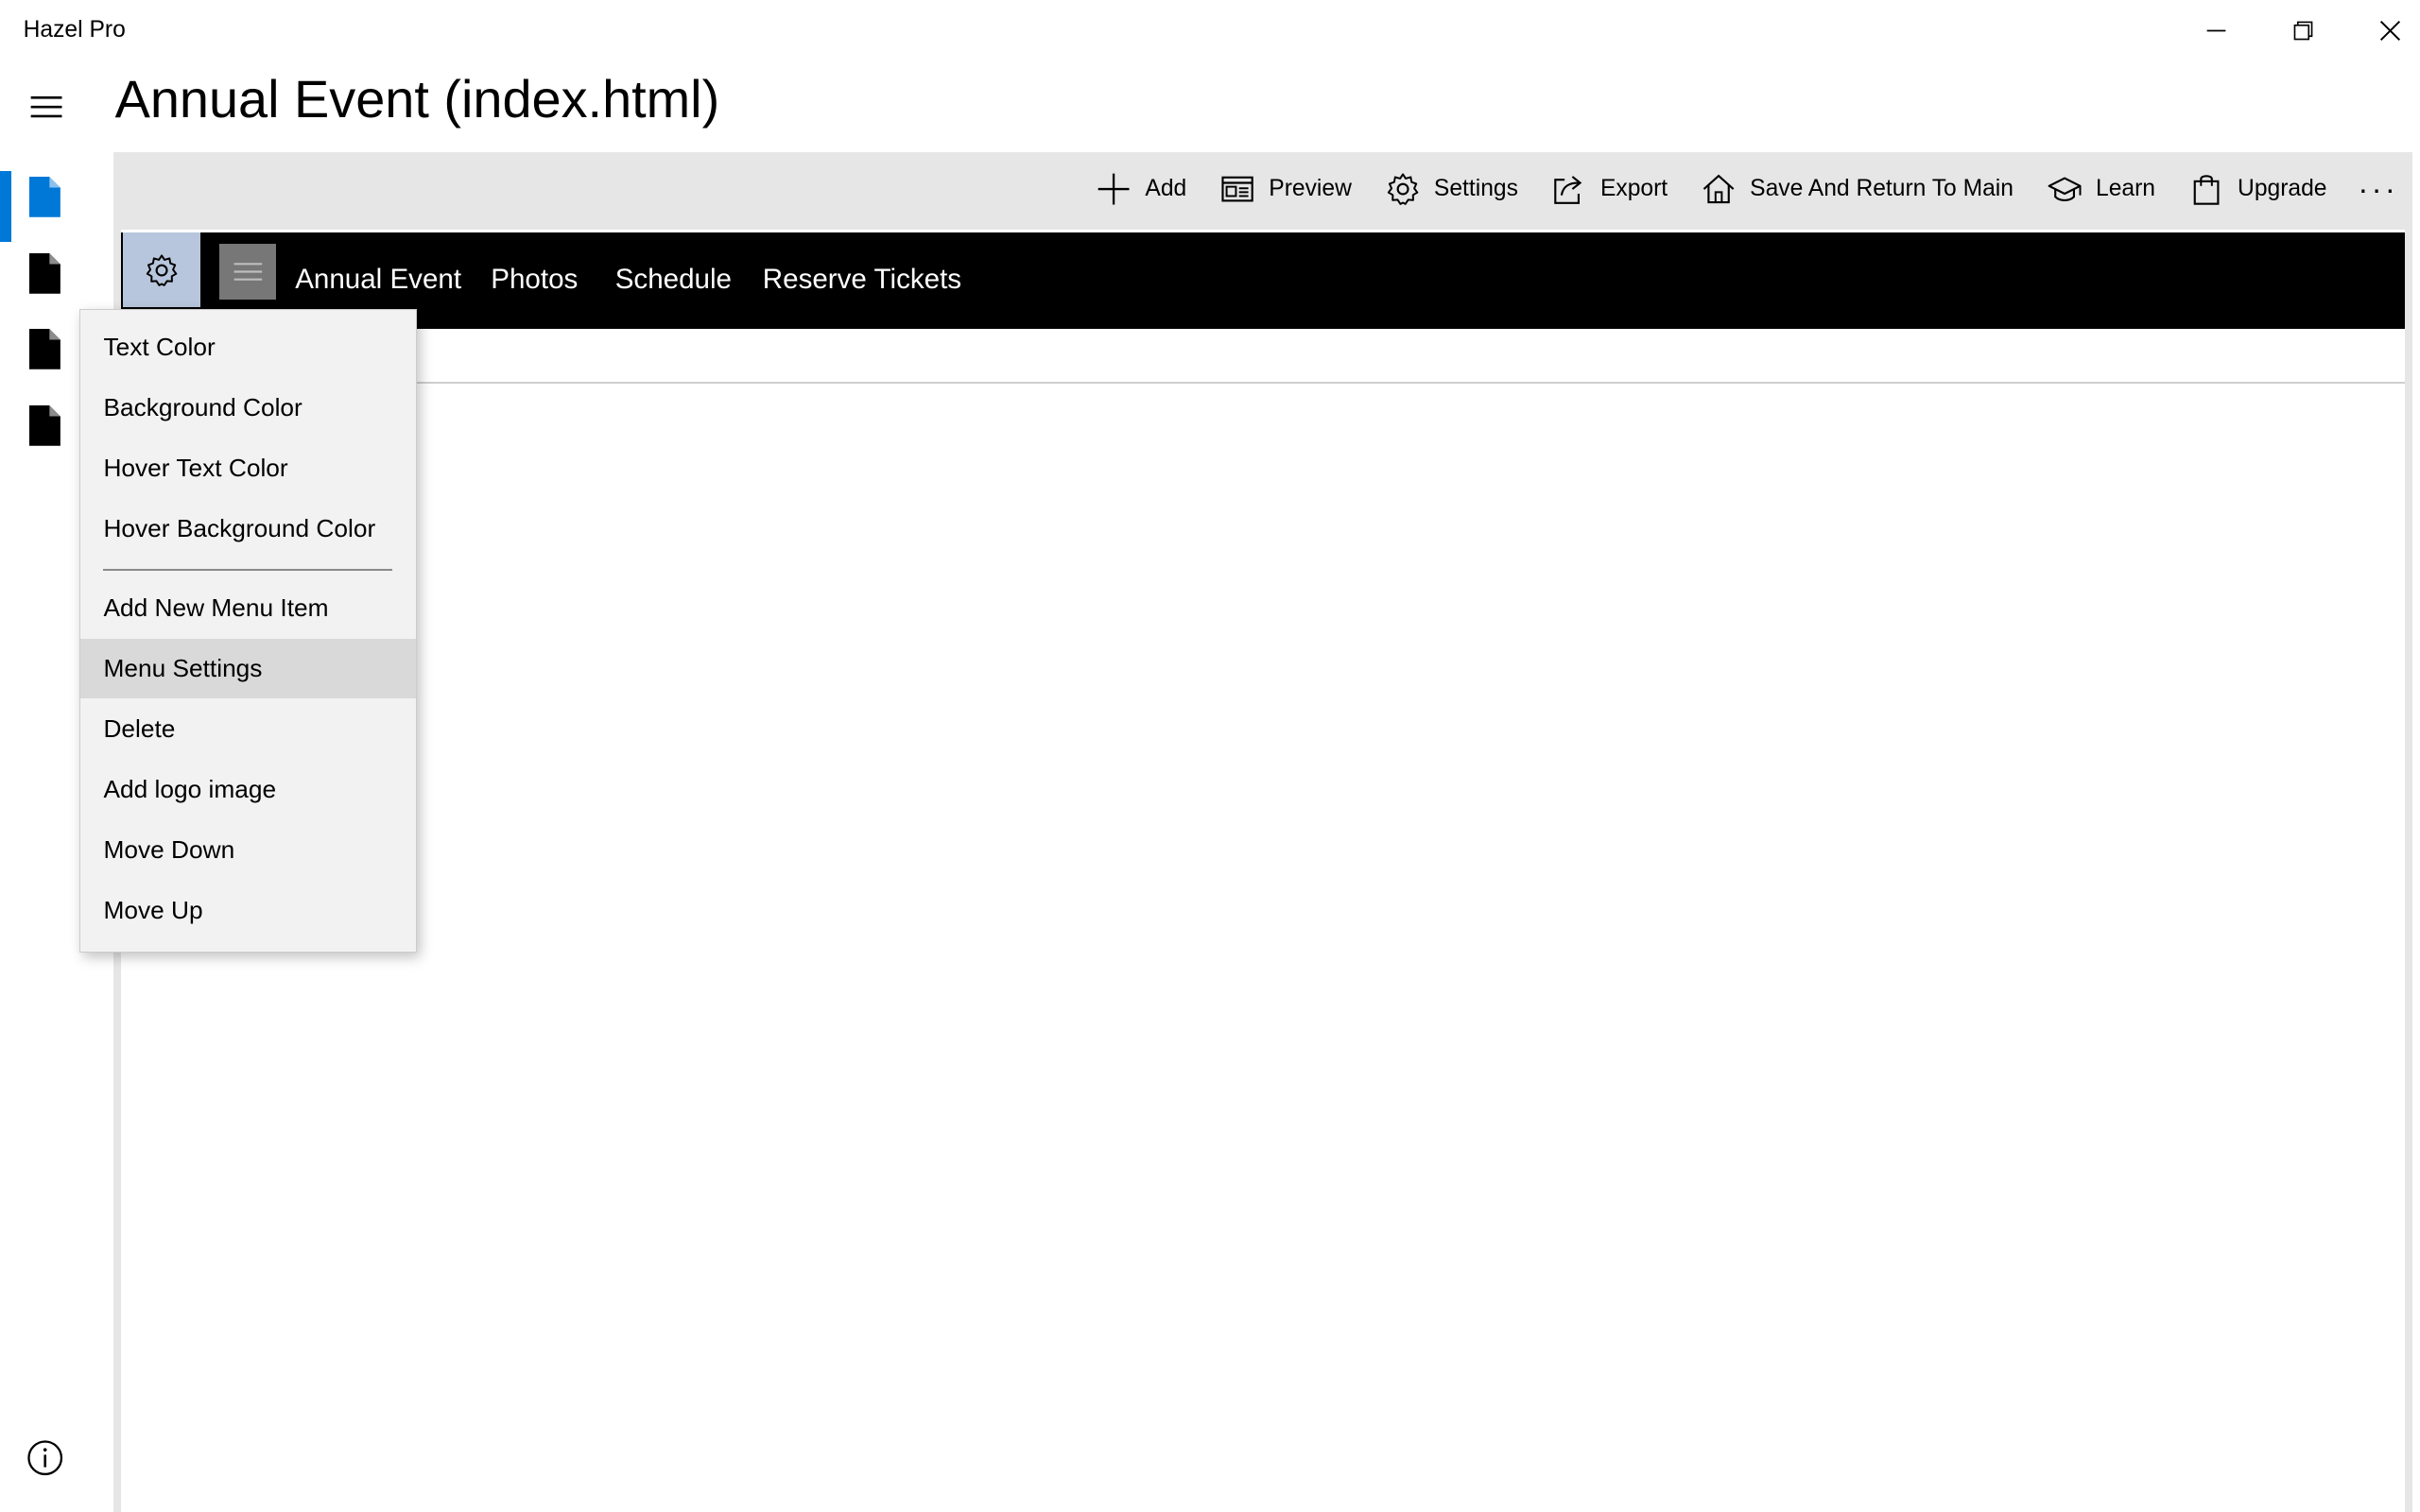 This screenshot has width=2420, height=1512. I want to click on menu-item-menu-settings: Menu Settings, so click(247, 668).